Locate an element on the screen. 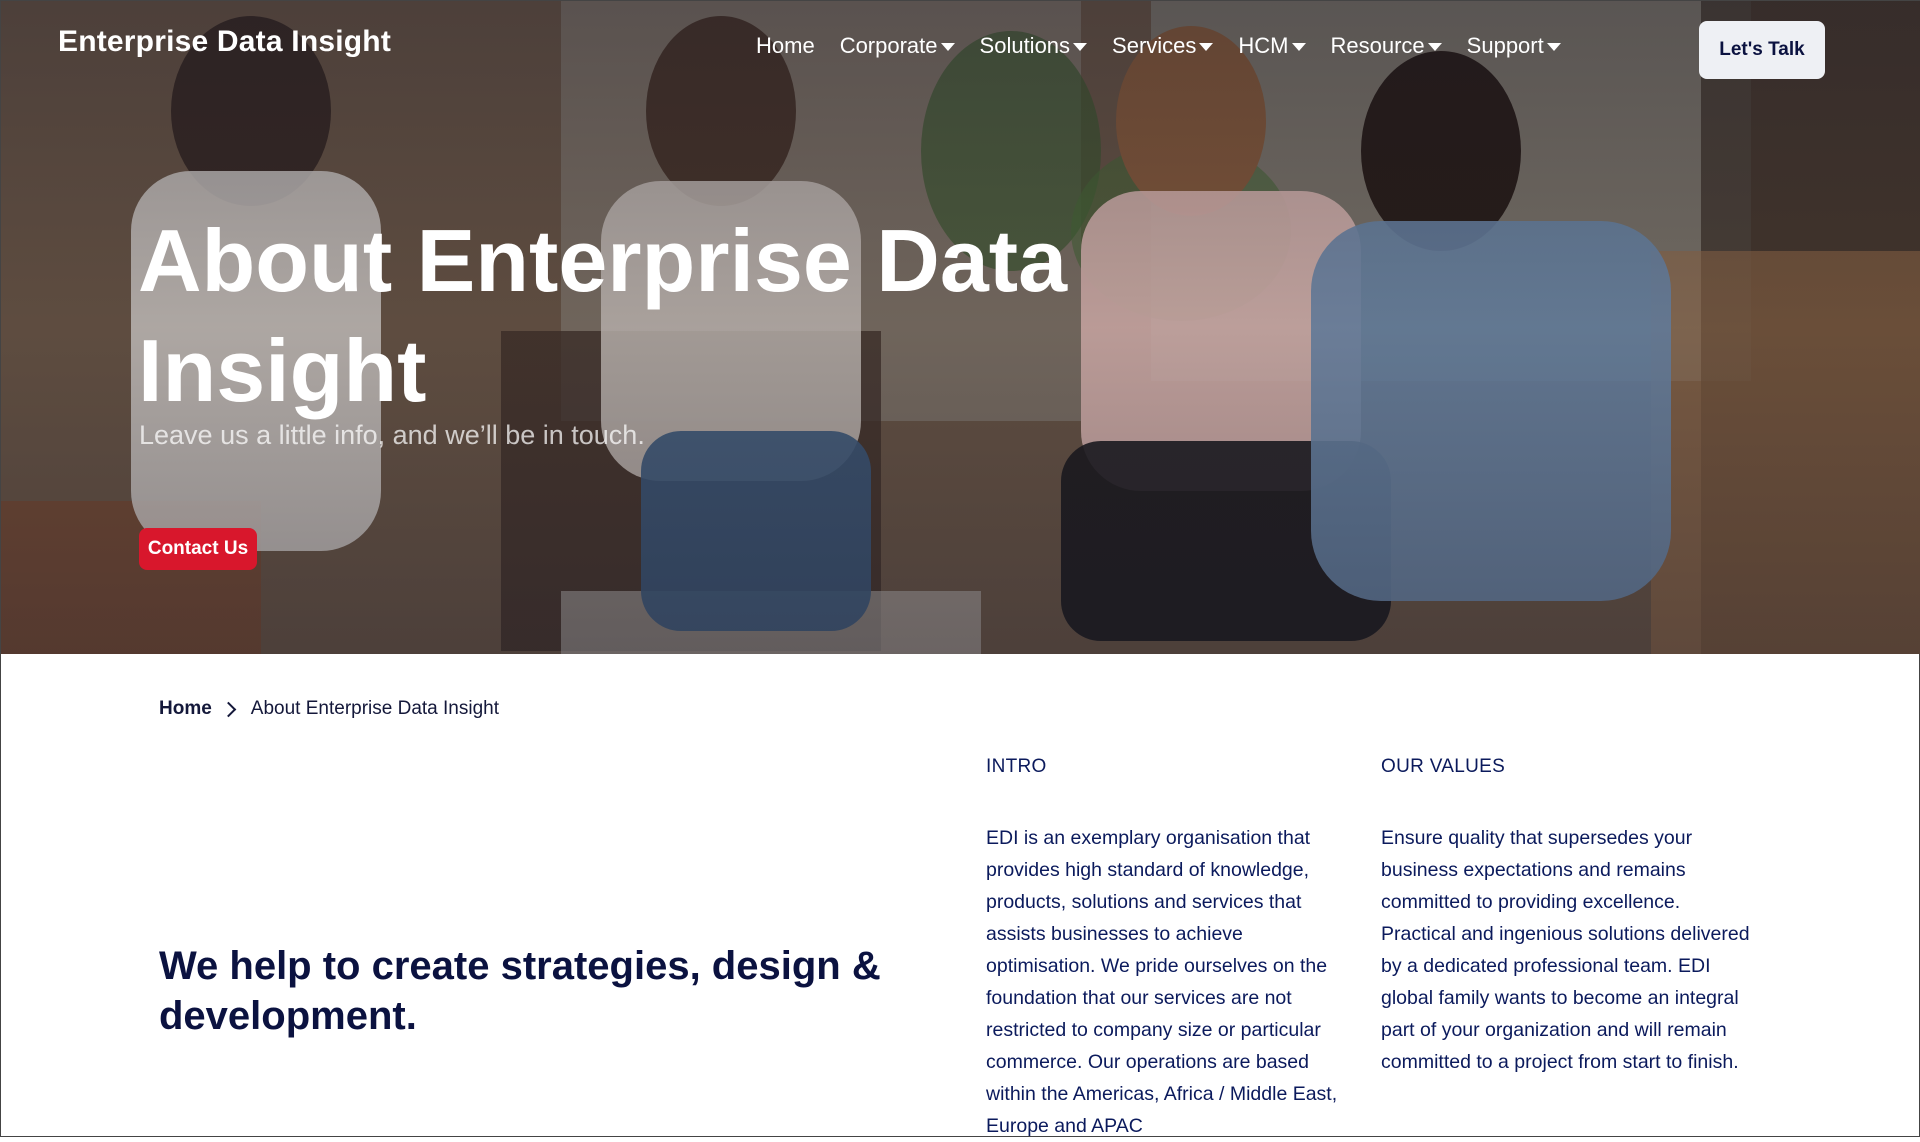 This screenshot has height=1142, width=1920. nav-hcm: HCM is located at coordinates (1272, 46).